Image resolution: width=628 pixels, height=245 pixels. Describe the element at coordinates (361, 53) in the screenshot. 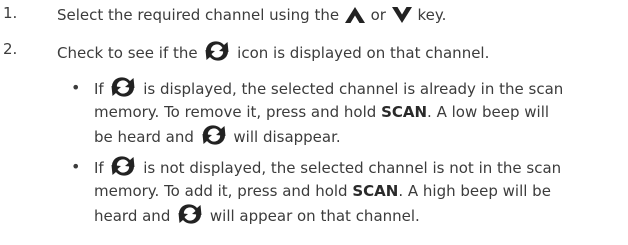

I see `step-text-part: icon is displayed on that channel.` at that location.